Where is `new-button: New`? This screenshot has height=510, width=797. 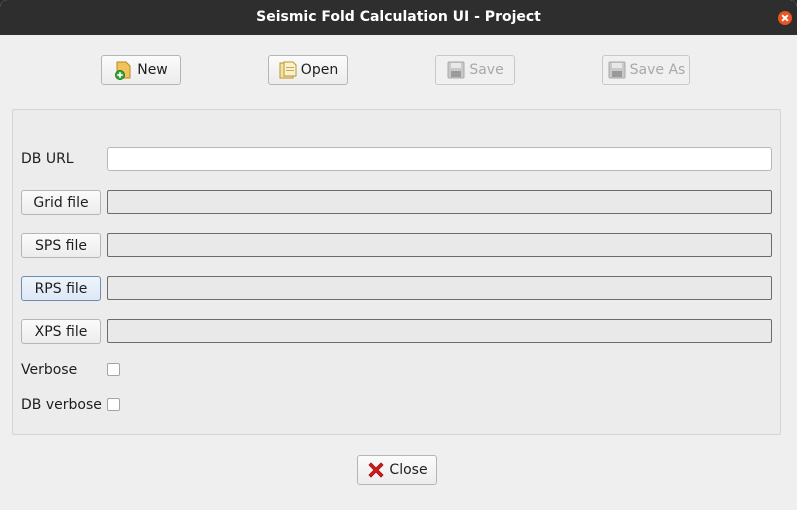 new-button: New is located at coordinates (141, 70).